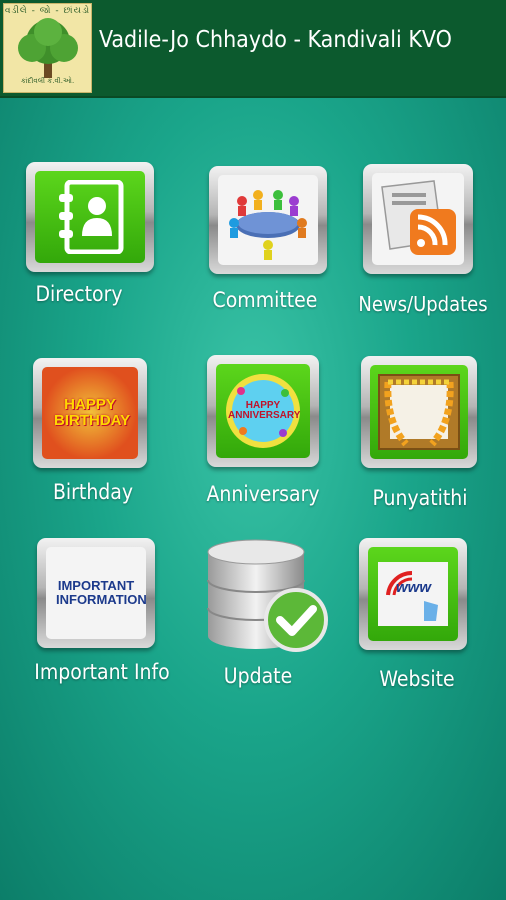 This screenshot has width=506, height=900. I want to click on directory-button, so click(90, 217).